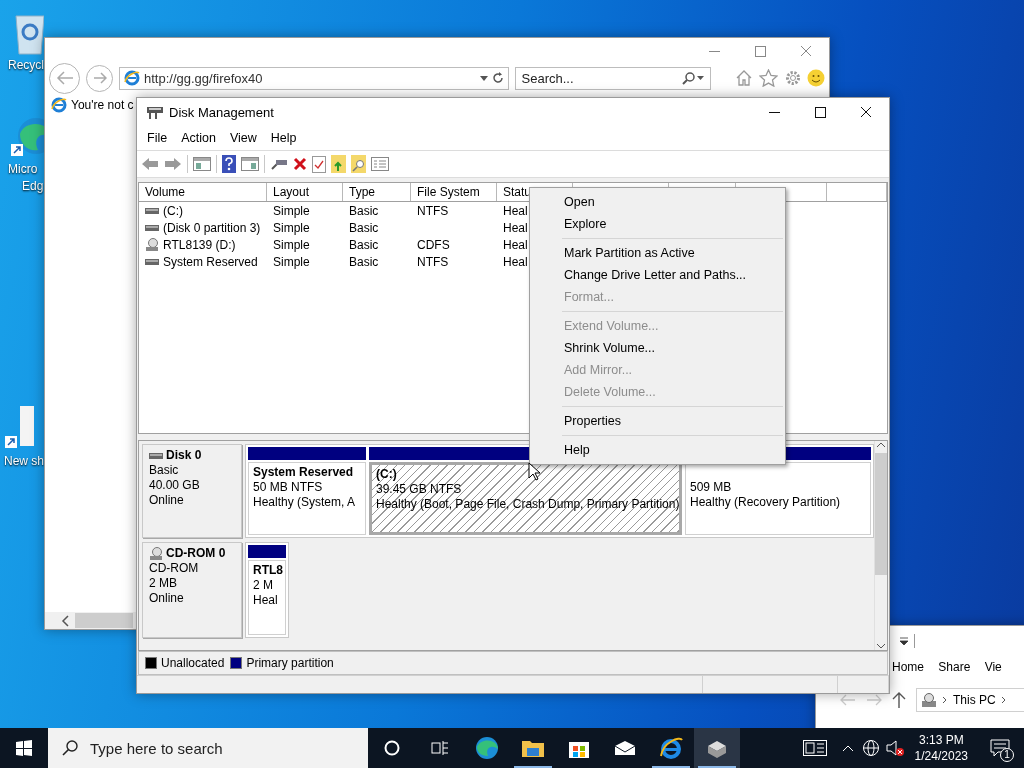 This screenshot has height=768, width=1024. What do you see at coordinates (377, 192) in the screenshot?
I see `column-header: Type` at bounding box center [377, 192].